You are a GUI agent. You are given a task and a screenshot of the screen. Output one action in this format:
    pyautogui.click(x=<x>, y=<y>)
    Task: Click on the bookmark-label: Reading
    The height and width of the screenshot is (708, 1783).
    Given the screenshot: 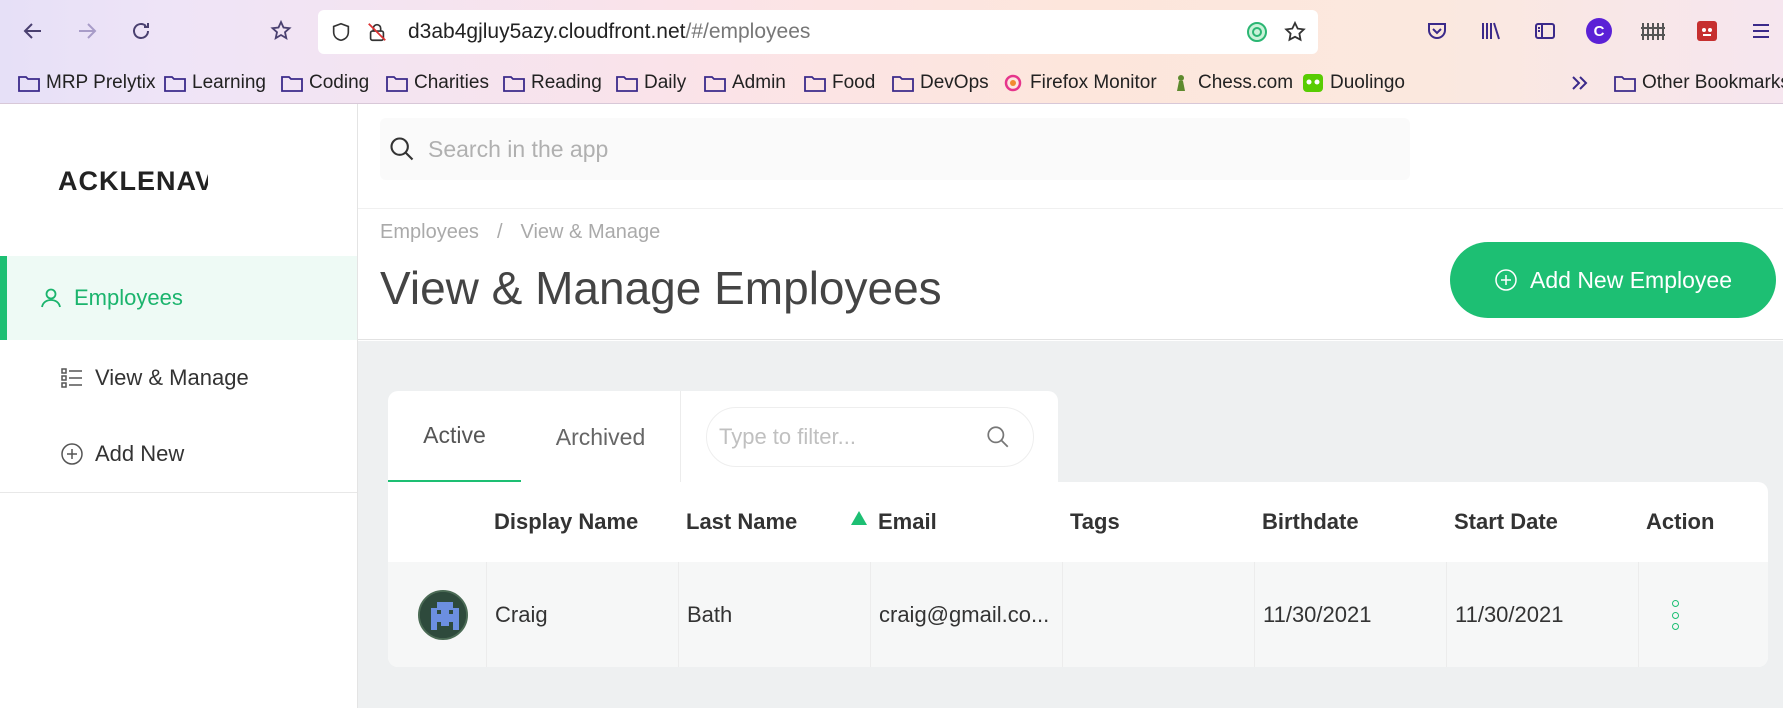 What is the action you would take?
    pyautogui.click(x=566, y=82)
    